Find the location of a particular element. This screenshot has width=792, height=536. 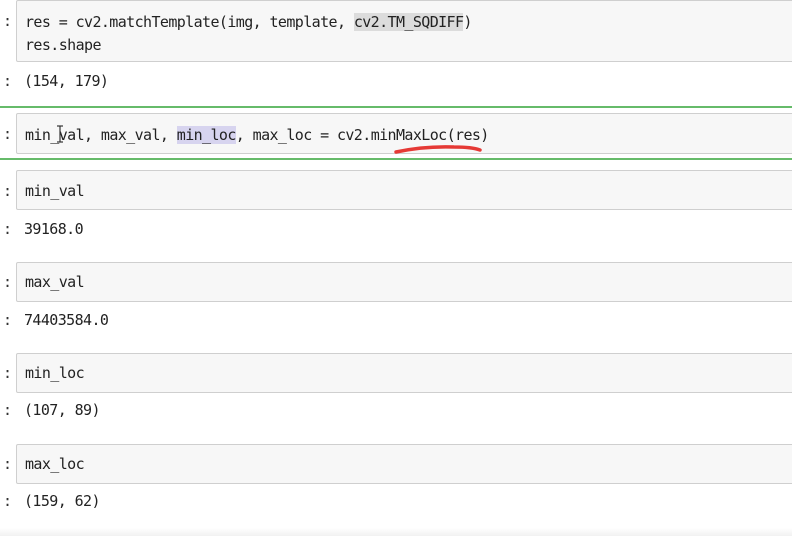

code-text: res = cv2.matchTemplate(img, template, is located at coordinates (189, 22).